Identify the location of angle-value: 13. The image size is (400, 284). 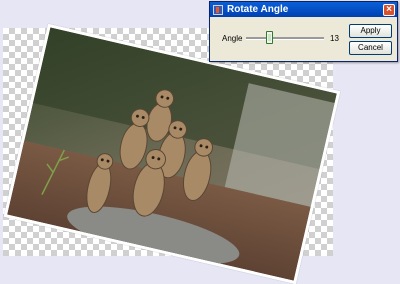
(334, 38).